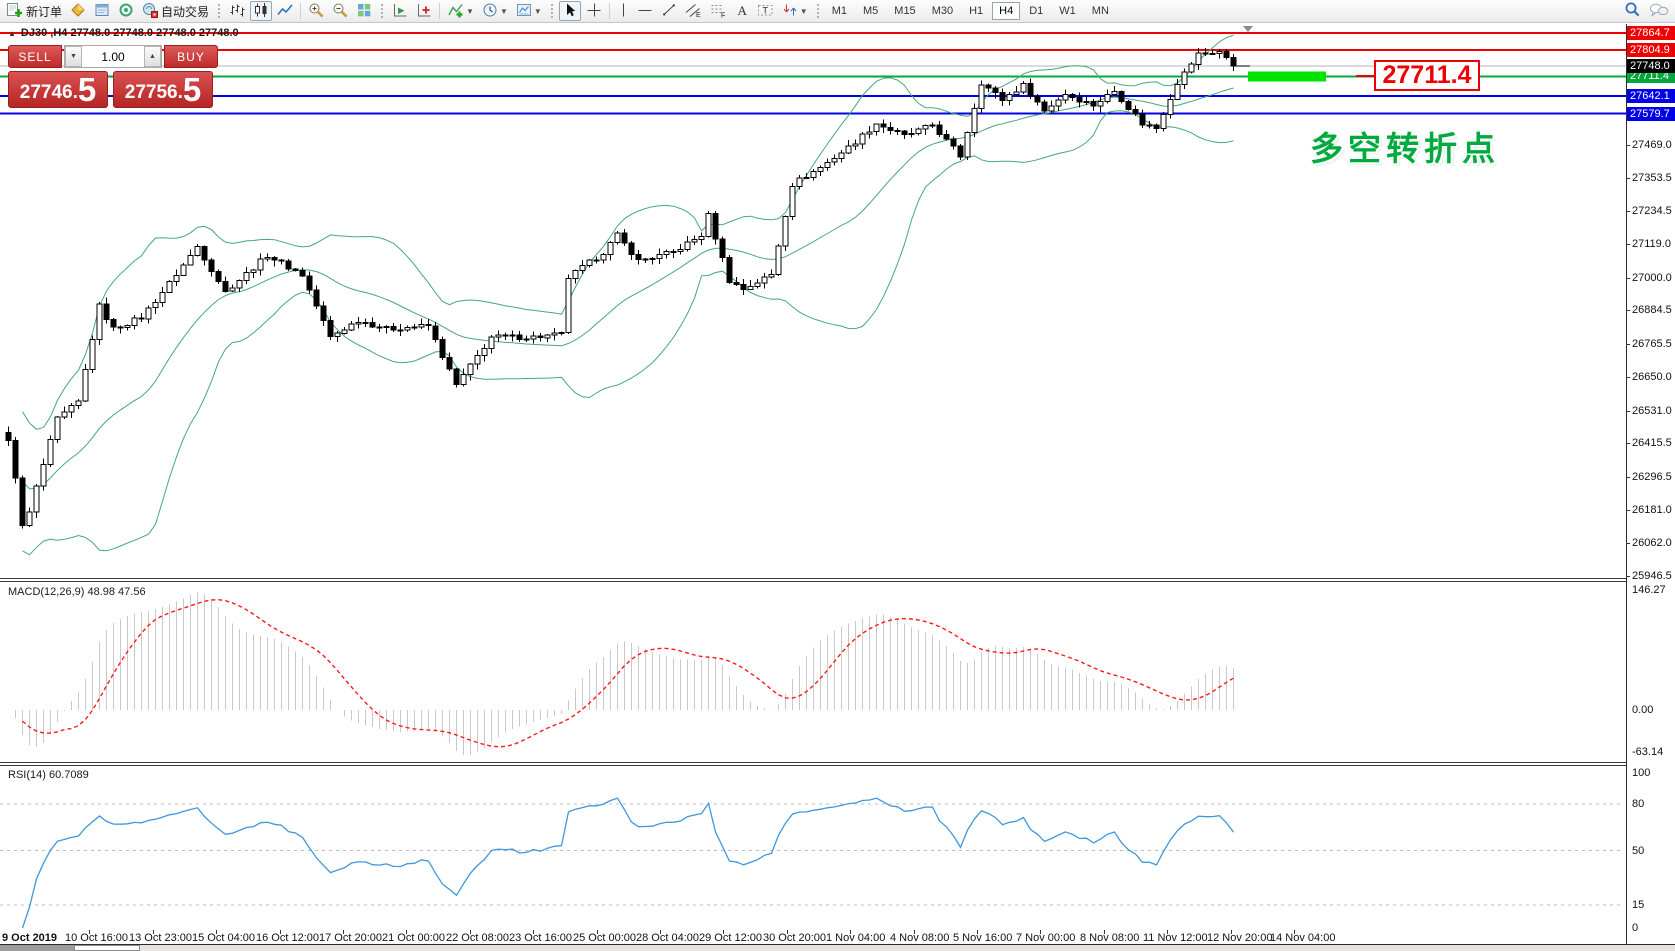 Image resolution: width=1675 pixels, height=951 pixels. What do you see at coordinates (191, 56) in the screenshot?
I see `buy-button: BUY` at bounding box center [191, 56].